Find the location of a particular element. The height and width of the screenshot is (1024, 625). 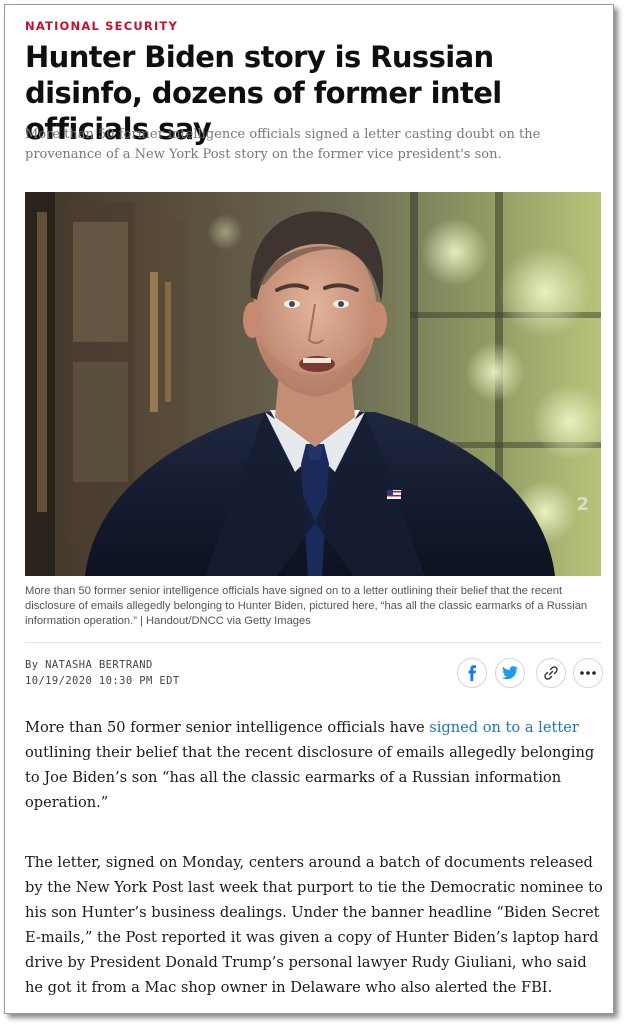

more-icon is located at coordinates (588, 673).